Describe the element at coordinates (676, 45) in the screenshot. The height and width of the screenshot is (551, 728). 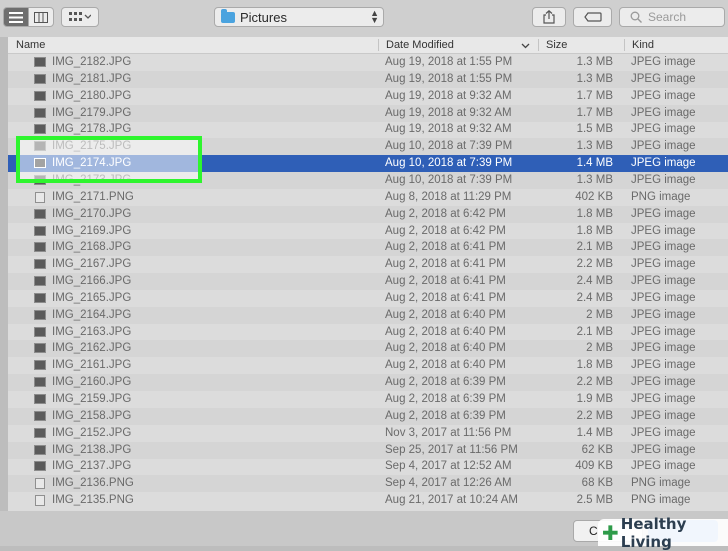
I see `column-kind: Kind` at that location.